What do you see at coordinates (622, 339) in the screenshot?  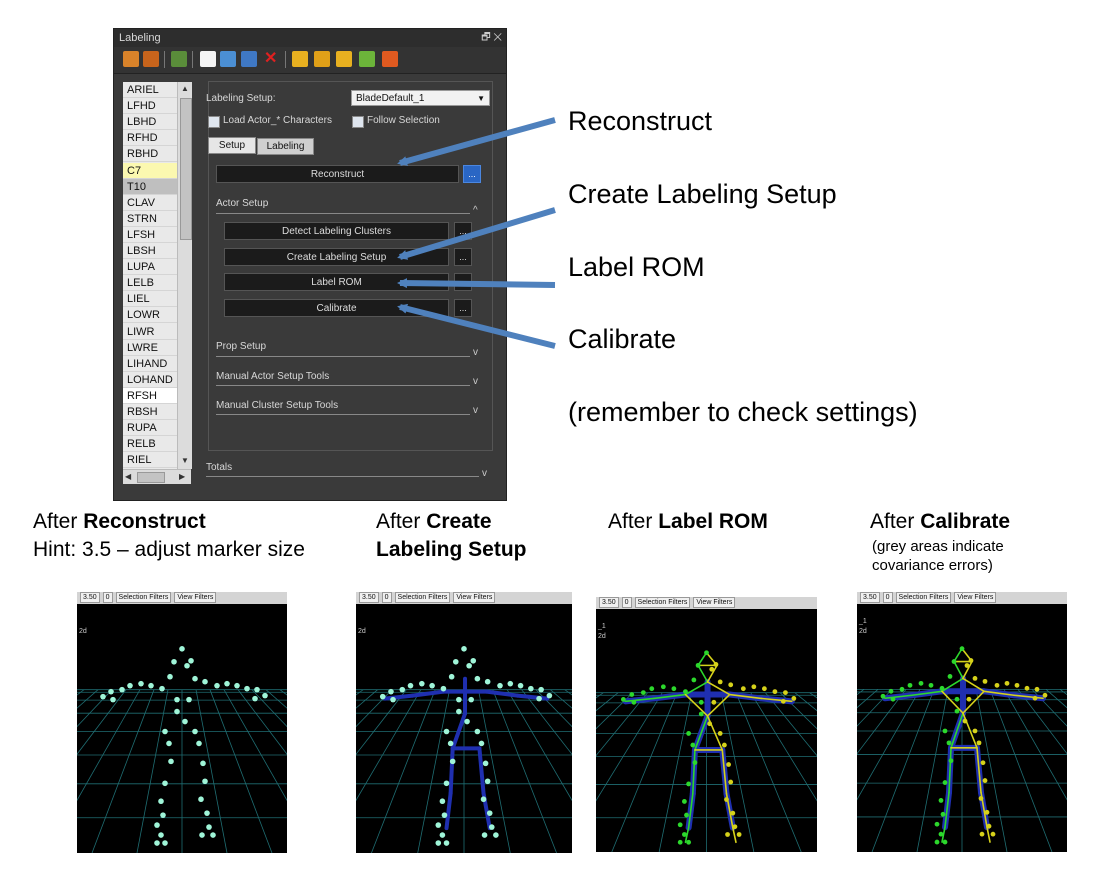 I see `callout-calibrate: Calibrate` at bounding box center [622, 339].